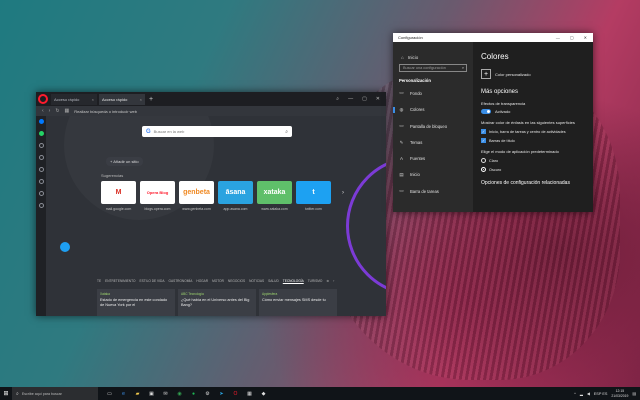 The height and width of the screenshot is (400, 640). Describe the element at coordinates (41, 157) in the screenshot. I see `send-icon` at that location.